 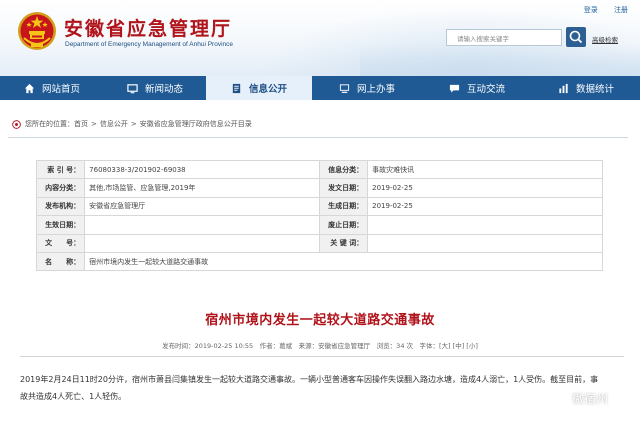 I want to click on nav-item-news: 新闻动态, so click(x=155, y=88).